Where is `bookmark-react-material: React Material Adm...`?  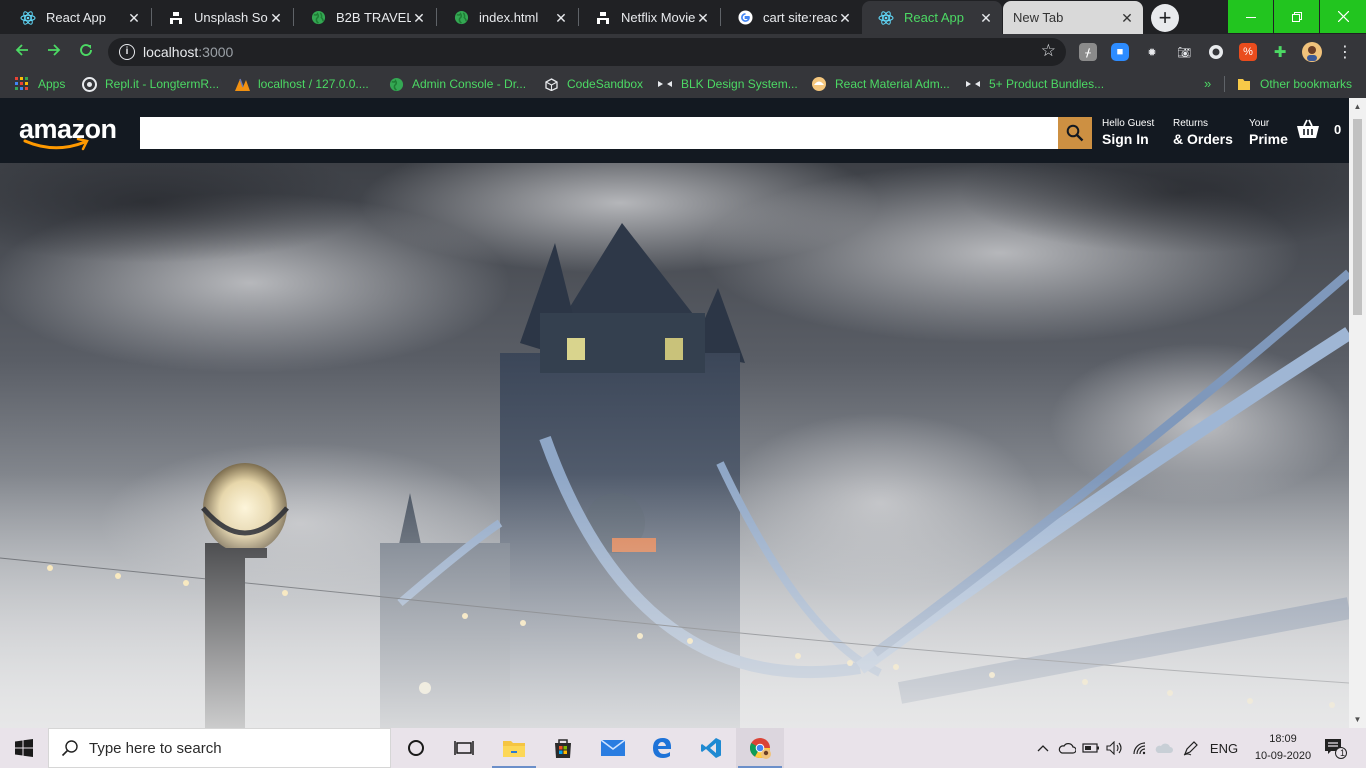 bookmark-react-material: React Material Adm... is located at coordinates (880, 84).